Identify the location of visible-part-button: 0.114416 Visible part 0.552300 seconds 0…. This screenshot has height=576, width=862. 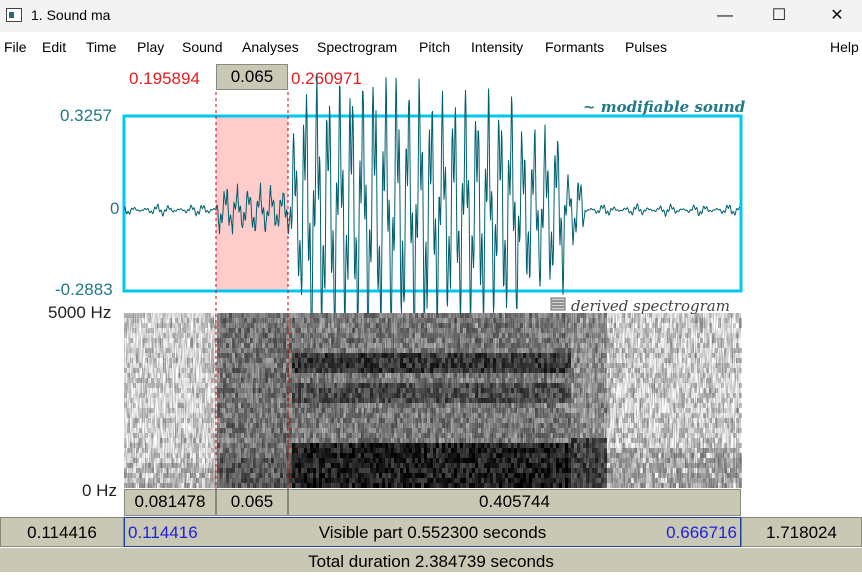
(432, 532).